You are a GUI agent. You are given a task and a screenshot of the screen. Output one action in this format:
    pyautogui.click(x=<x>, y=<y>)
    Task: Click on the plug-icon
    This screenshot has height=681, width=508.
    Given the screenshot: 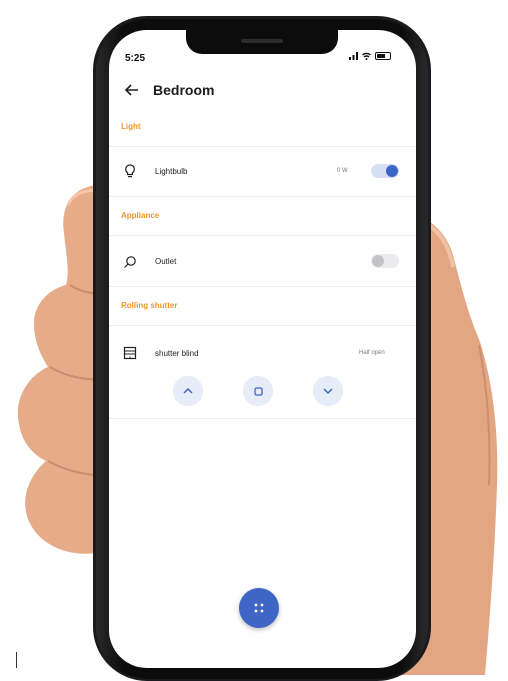 What is the action you would take?
    pyautogui.click(x=130, y=262)
    